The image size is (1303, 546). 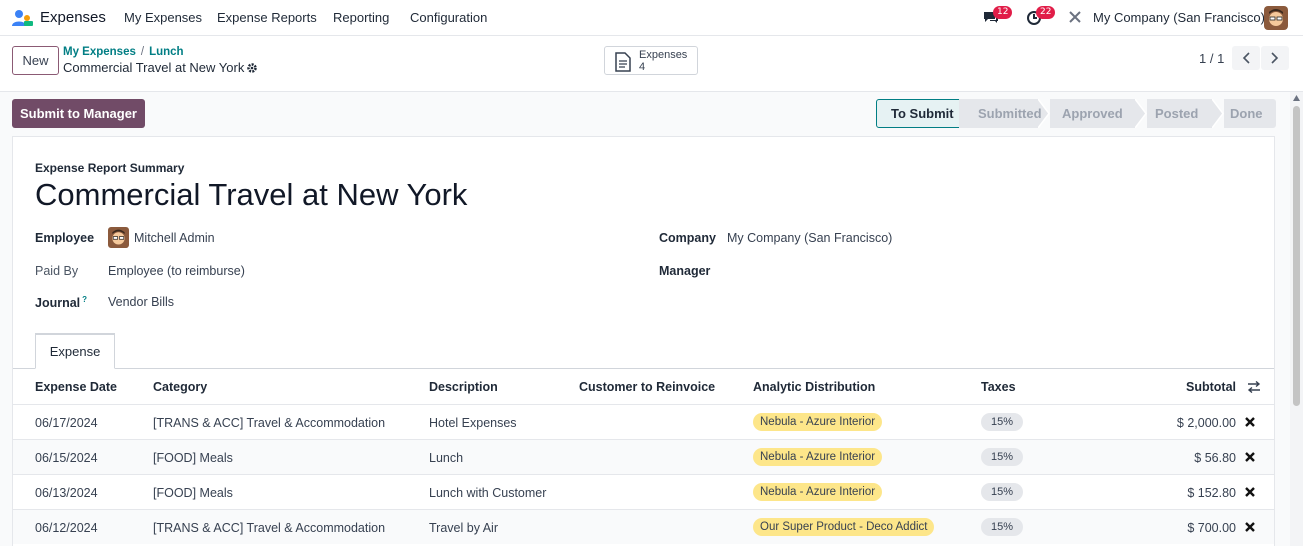 What do you see at coordinates (58, 303) in the screenshot?
I see `journal-label-text: Journal` at bounding box center [58, 303].